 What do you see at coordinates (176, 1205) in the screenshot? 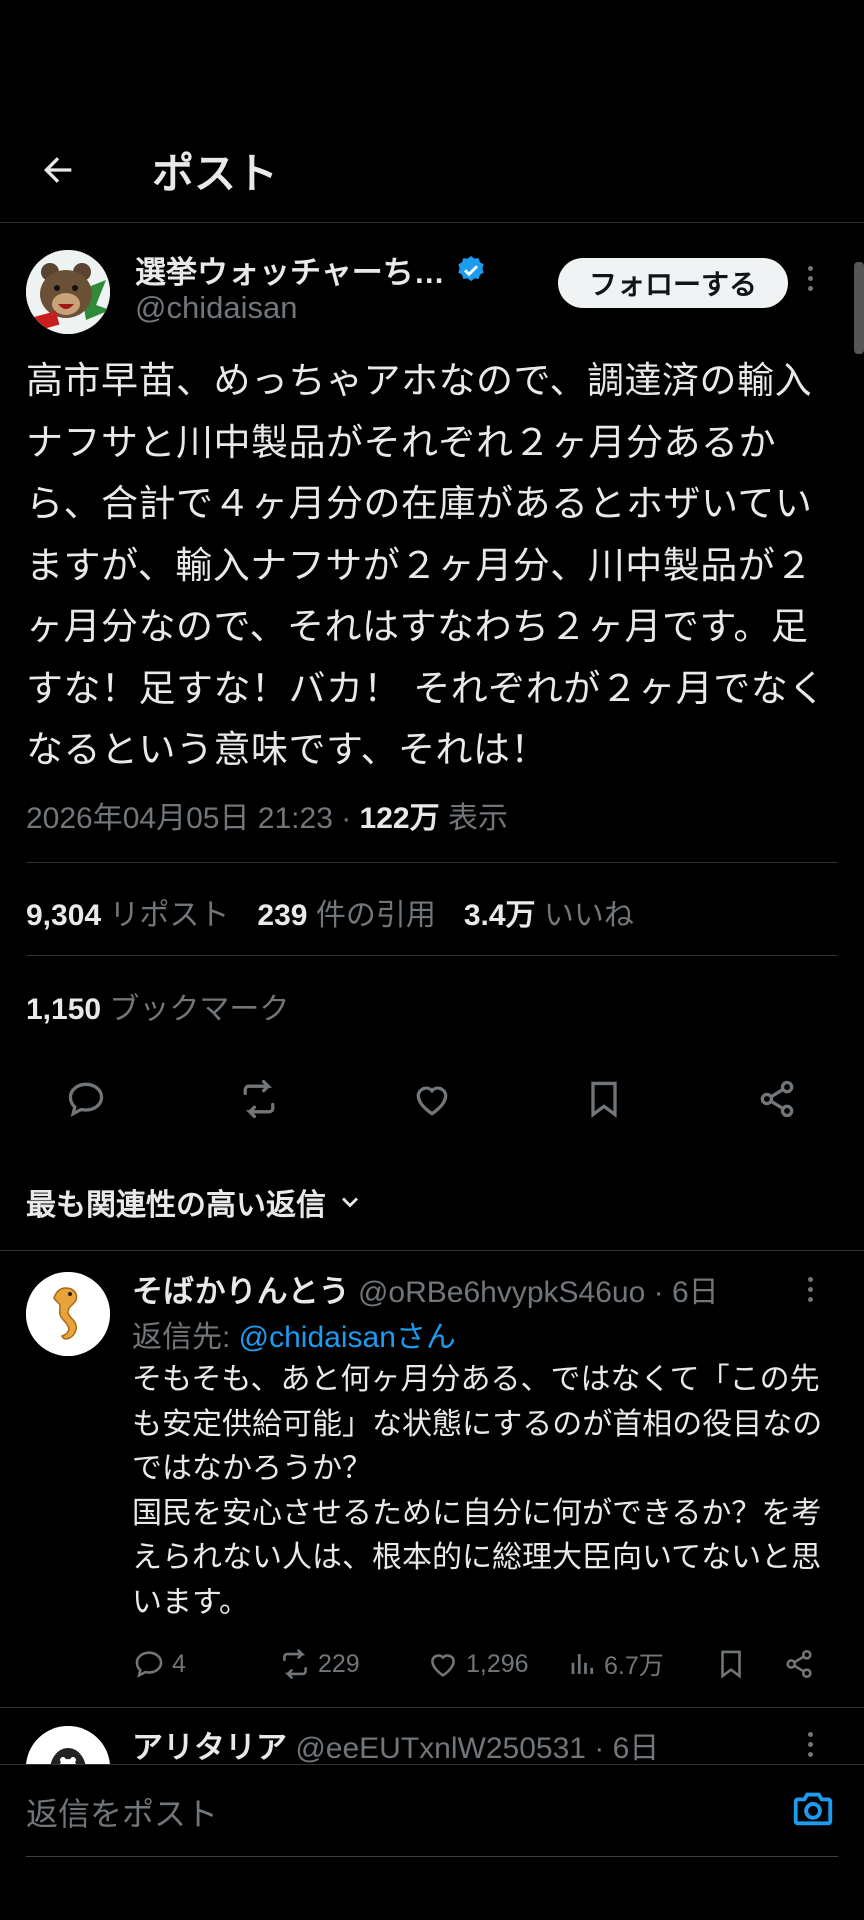
I see `replies-sort-label: 最も関連性の高い返信` at bounding box center [176, 1205].